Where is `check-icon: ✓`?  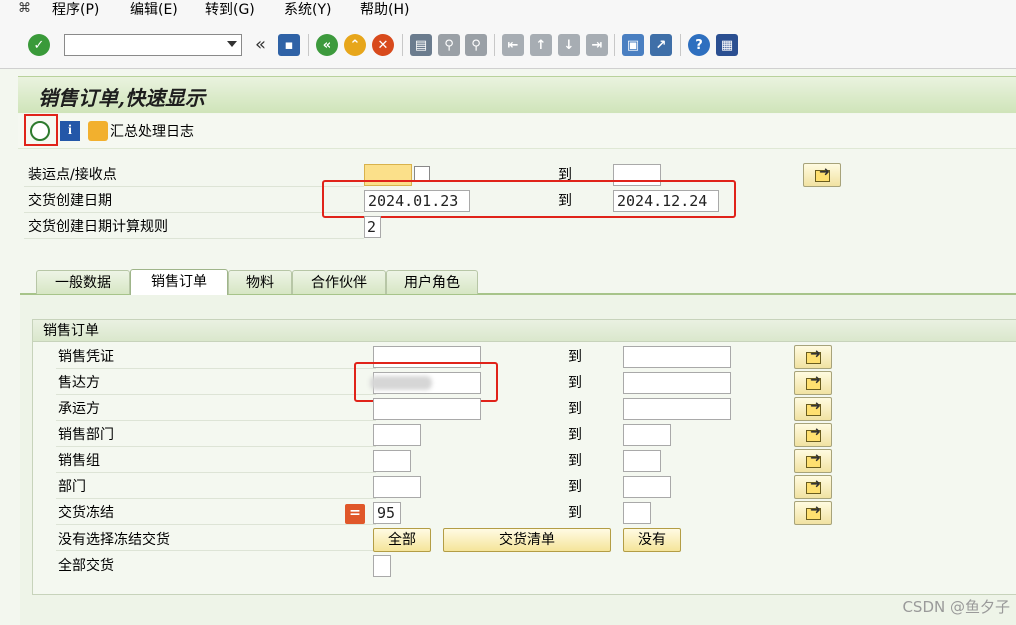 check-icon: ✓ is located at coordinates (39, 45).